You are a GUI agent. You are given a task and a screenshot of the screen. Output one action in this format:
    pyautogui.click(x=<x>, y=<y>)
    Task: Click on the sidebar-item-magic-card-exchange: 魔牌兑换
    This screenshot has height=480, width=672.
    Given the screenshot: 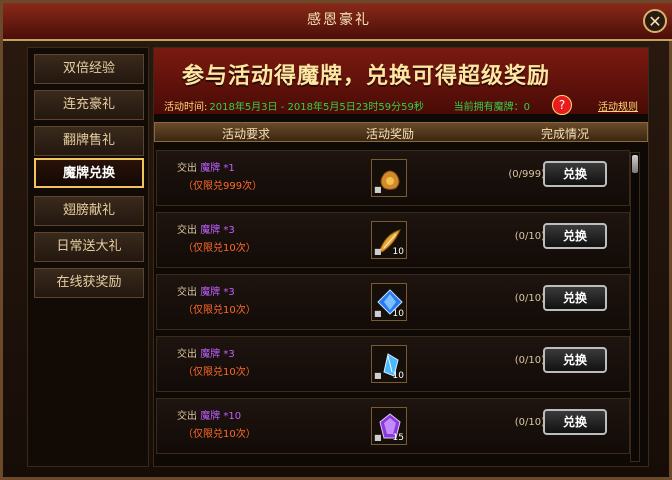 What is the action you would take?
    pyautogui.click(x=89, y=173)
    